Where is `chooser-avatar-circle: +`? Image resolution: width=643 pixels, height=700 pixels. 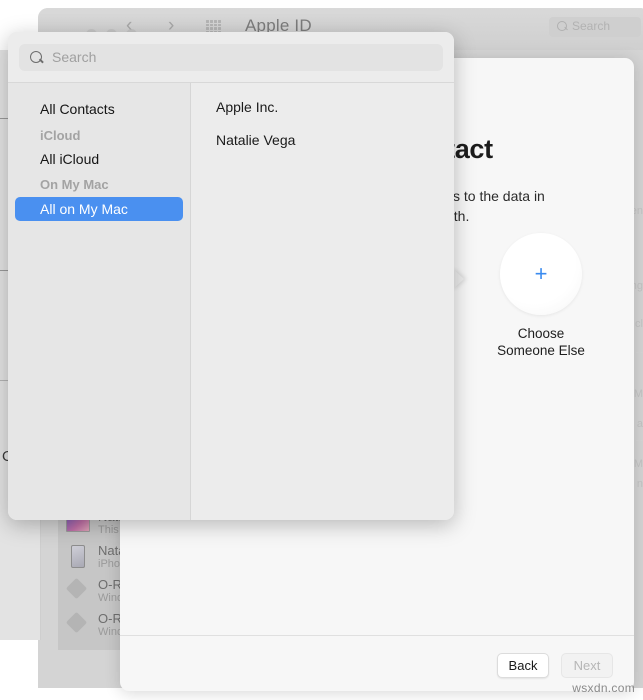 chooser-avatar-circle: + is located at coordinates (541, 274).